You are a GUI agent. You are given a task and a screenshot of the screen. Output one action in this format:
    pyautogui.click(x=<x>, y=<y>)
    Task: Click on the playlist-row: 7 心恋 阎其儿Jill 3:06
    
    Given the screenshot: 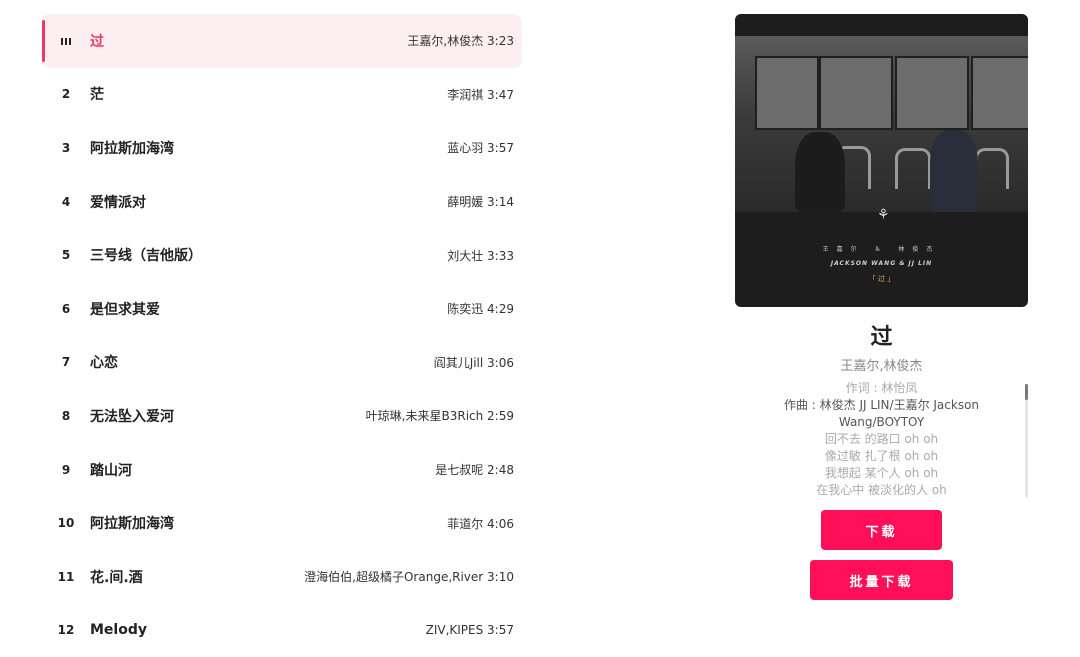 What is the action you would take?
    pyautogui.click(x=282, y=363)
    